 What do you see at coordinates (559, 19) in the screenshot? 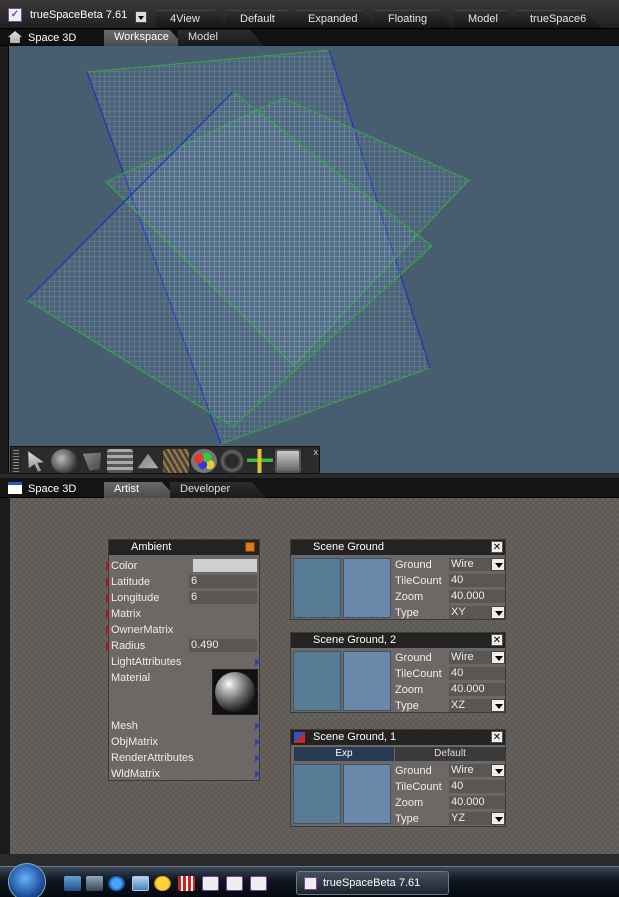
I see `workspace-tab-truespace6: trueSpace6` at bounding box center [559, 19].